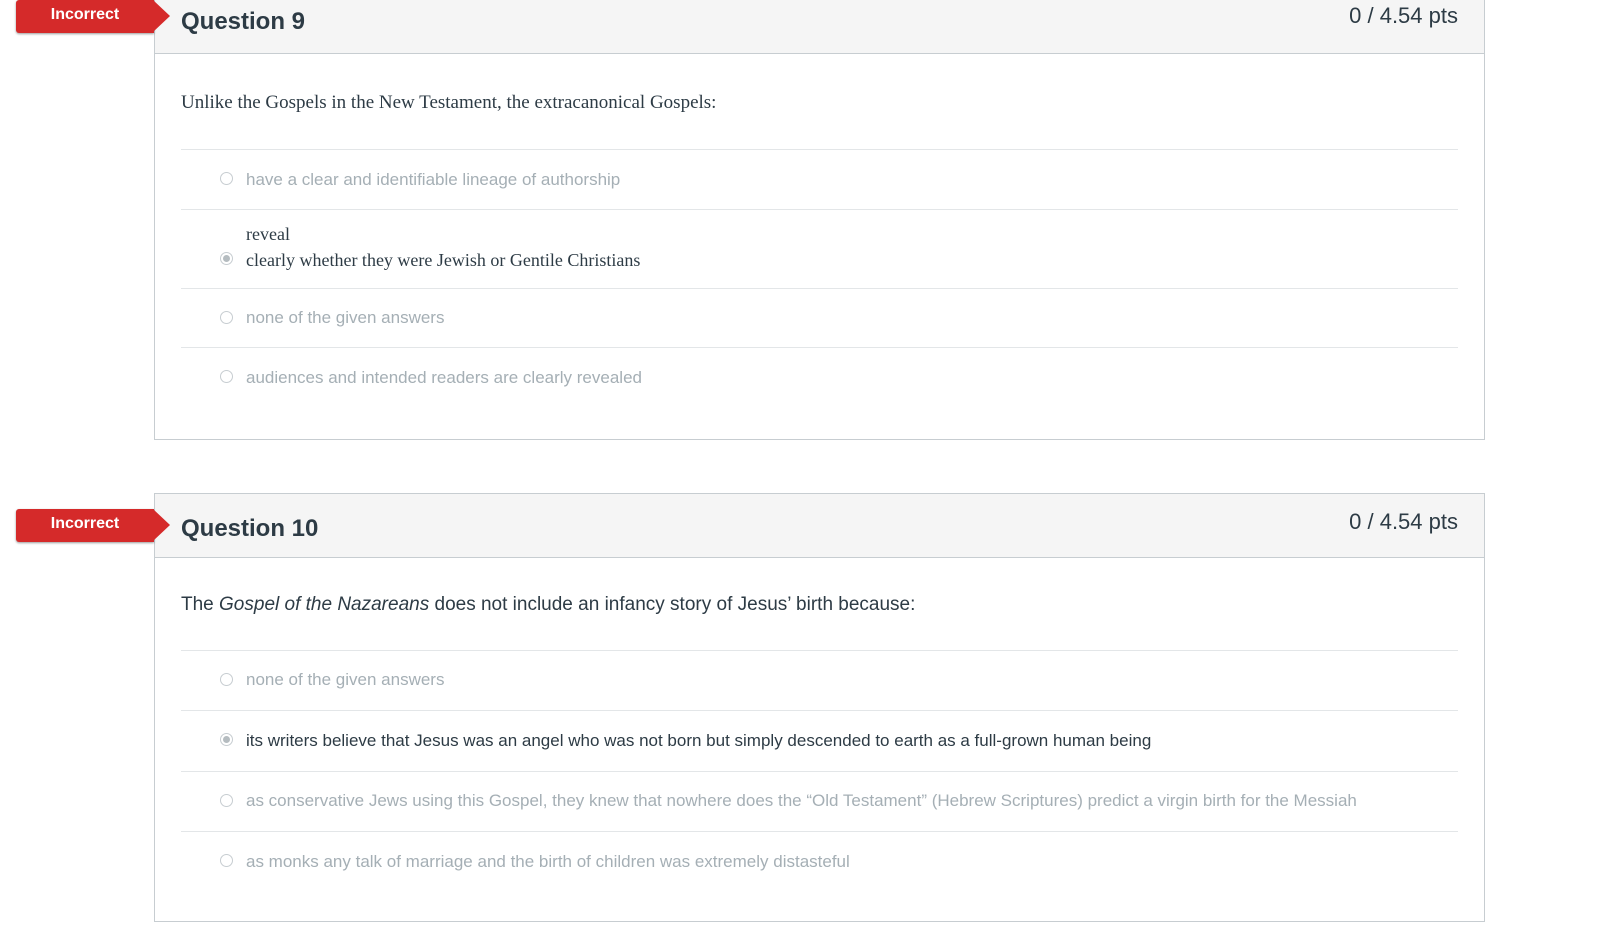  I want to click on question-title: Question 9, so click(243, 21).